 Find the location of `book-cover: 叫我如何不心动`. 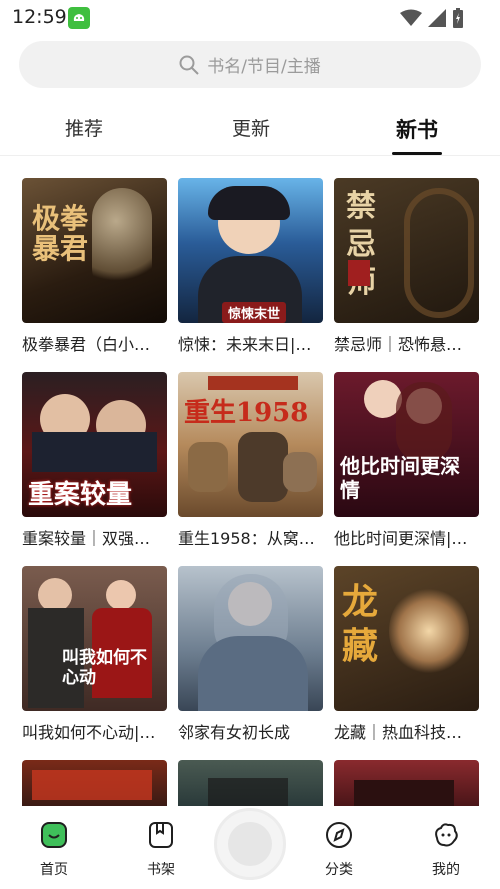

book-cover: 叫我如何不心动 is located at coordinates (94, 638).